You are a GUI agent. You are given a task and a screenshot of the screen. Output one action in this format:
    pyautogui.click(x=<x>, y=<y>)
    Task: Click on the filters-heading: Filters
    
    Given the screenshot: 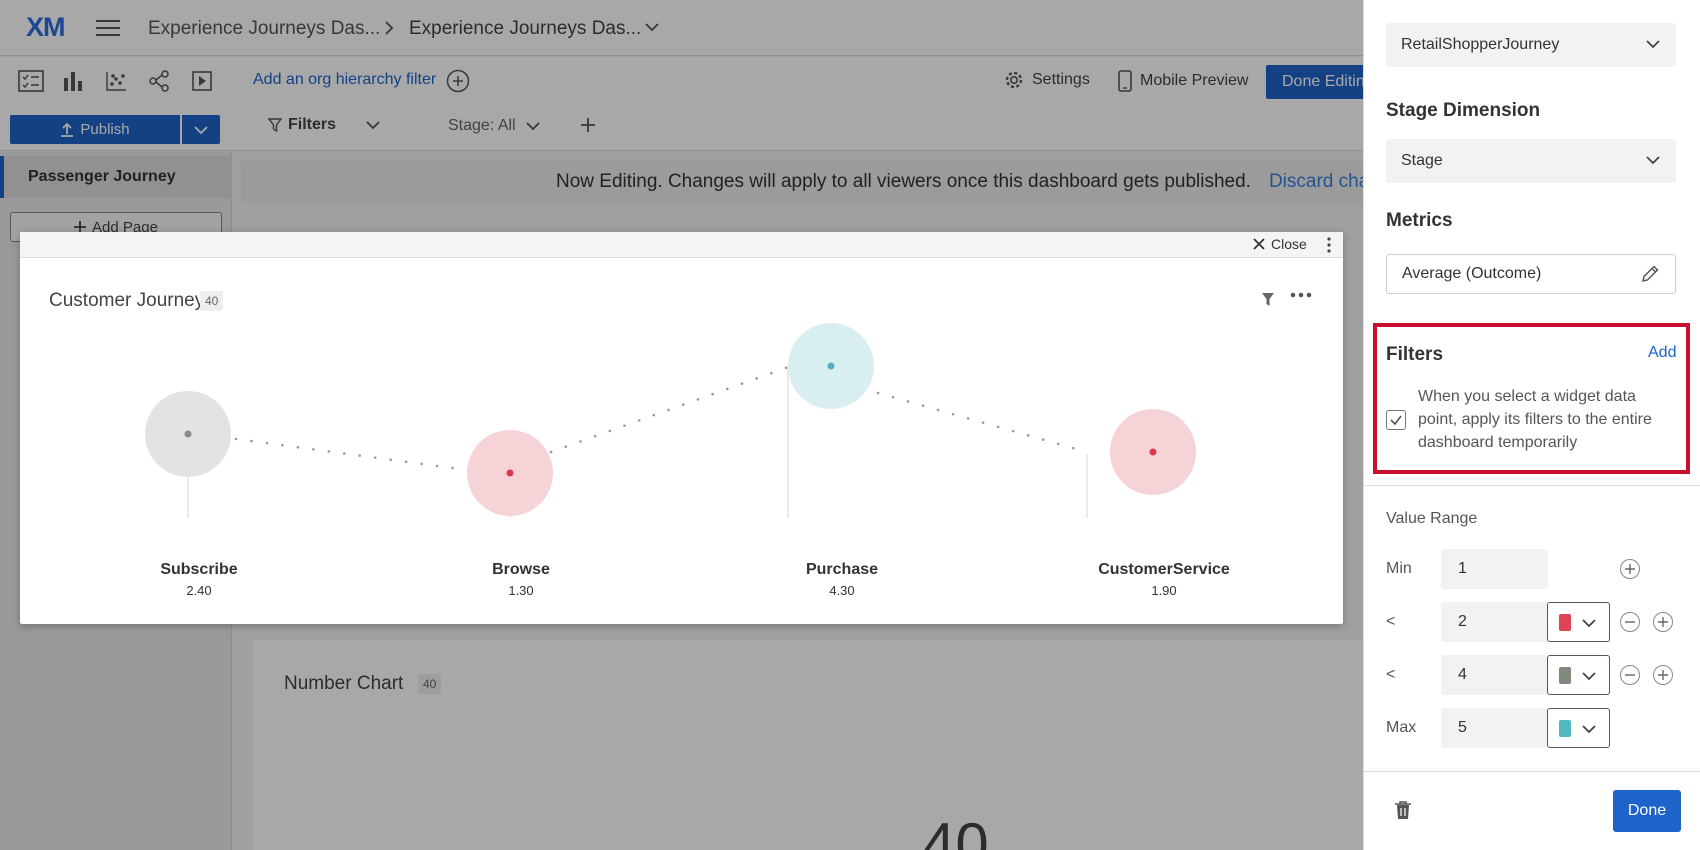 What is the action you would take?
    pyautogui.click(x=1415, y=354)
    